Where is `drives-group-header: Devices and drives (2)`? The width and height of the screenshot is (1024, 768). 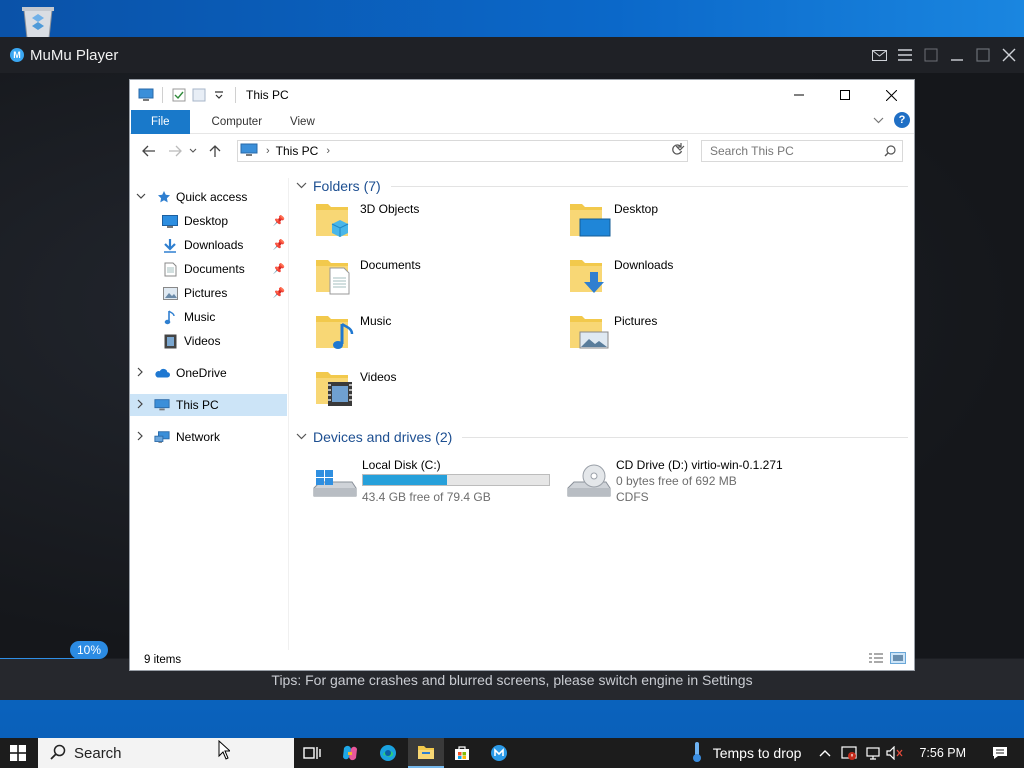
drives-group-header: Devices and drives (2) is located at coordinates (602, 437).